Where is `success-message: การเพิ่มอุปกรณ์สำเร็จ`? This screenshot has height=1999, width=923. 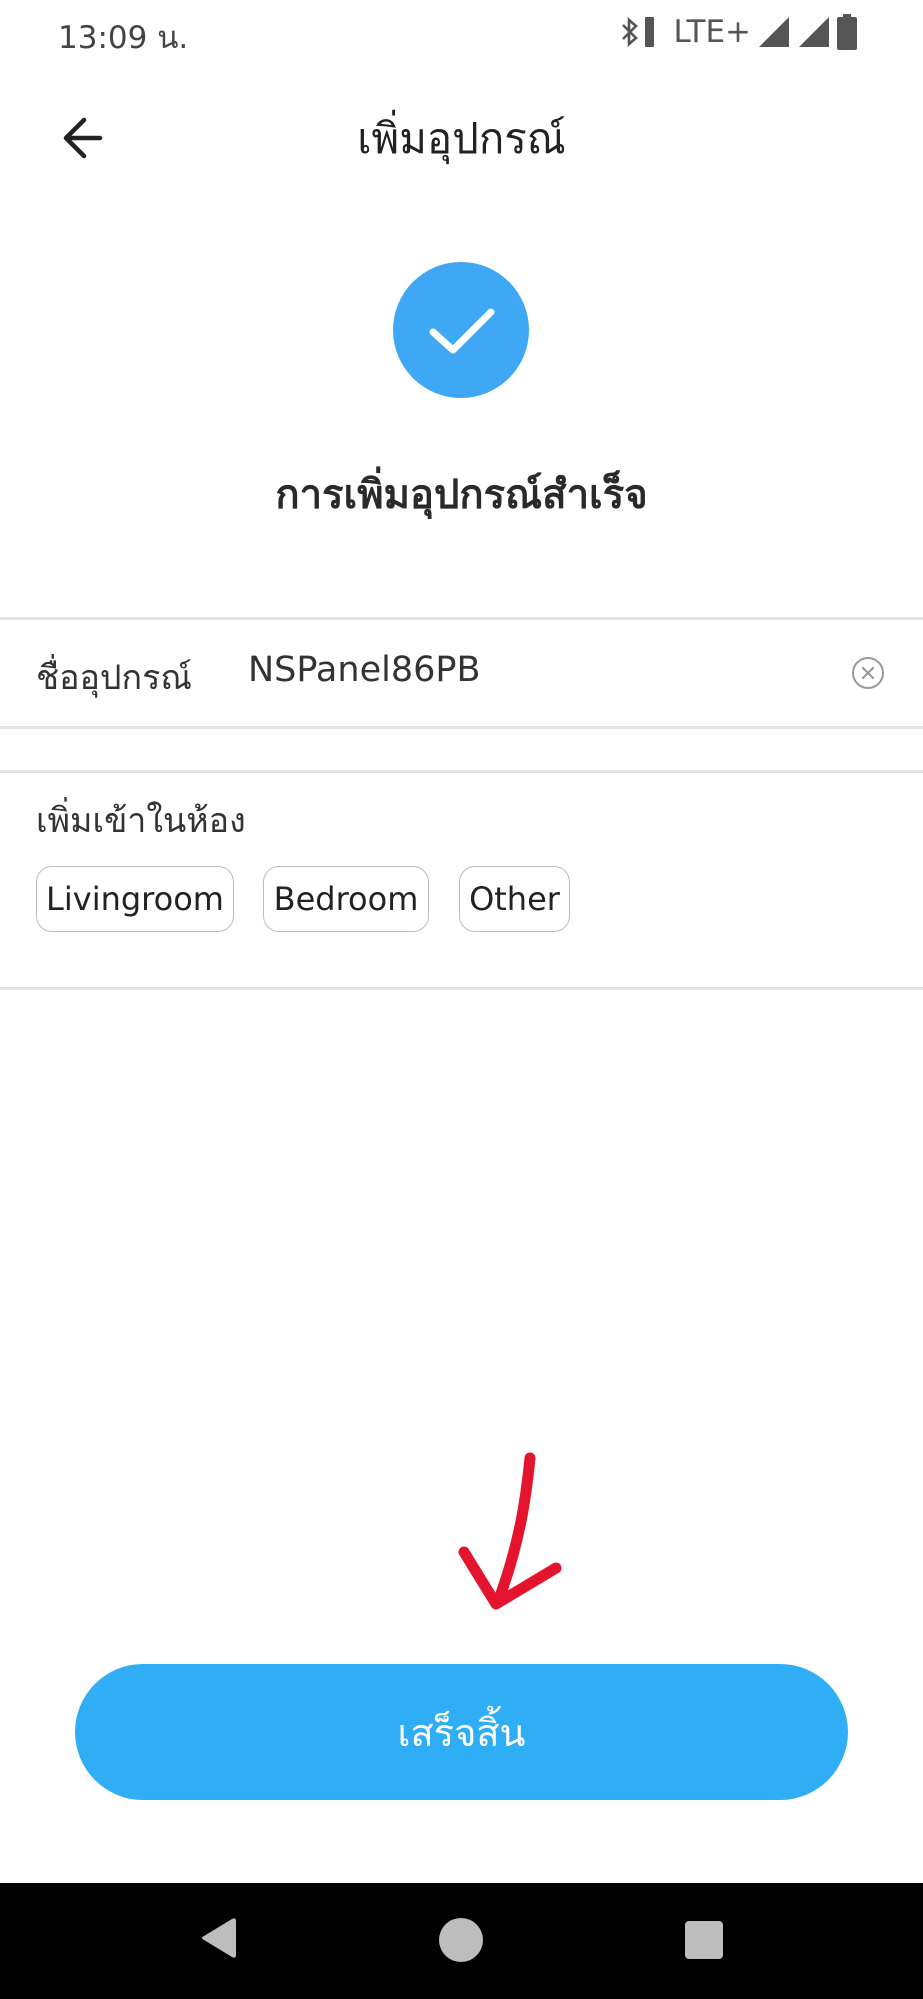 success-message: การเพิ่มอุปกรณ์สำเร็จ is located at coordinates (461, 495).